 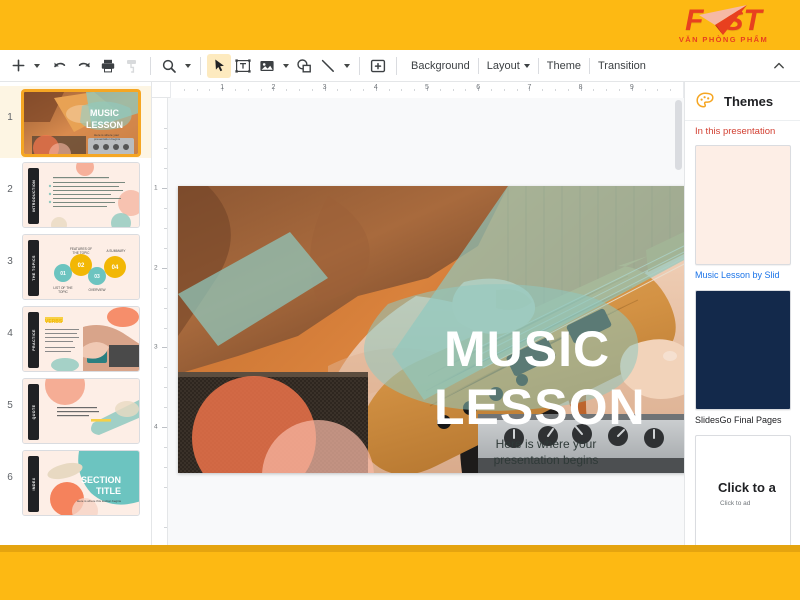 What do you see at coordinates (108, 491) in the screenshot?
I see `svg-text: TITLE` at bounding box center [108, 491].